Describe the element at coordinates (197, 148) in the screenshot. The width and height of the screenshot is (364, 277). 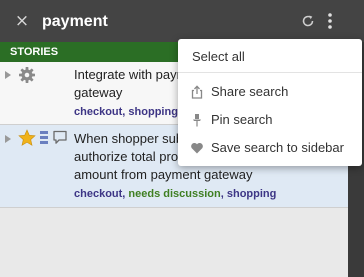
I see `heart-icon` at that location.